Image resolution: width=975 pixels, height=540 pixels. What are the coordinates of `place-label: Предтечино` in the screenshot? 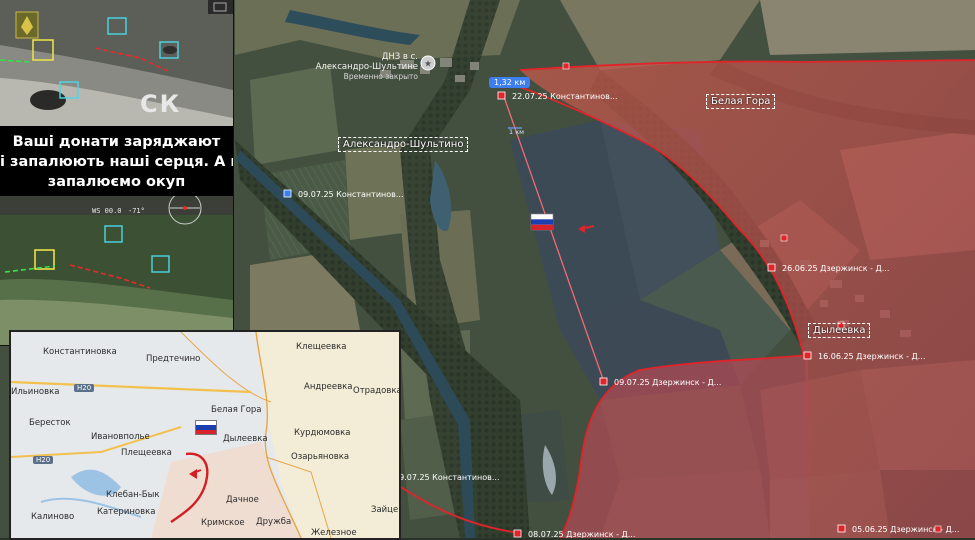 It's located at (173, 359).